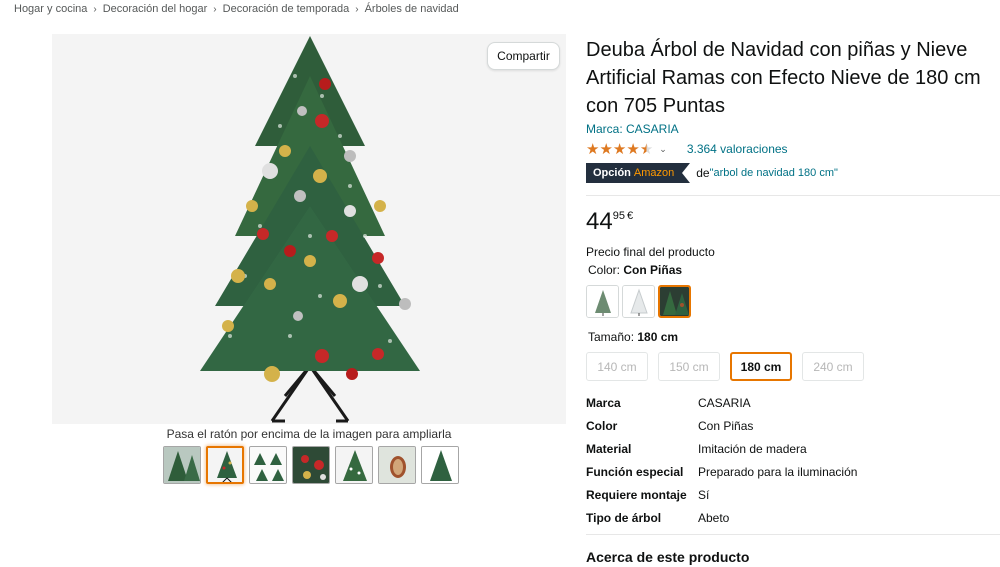  What do you see at coordinates (602, 301) in the screenshot?
I see `color-swatch-green` at bounding box center [602, 301].